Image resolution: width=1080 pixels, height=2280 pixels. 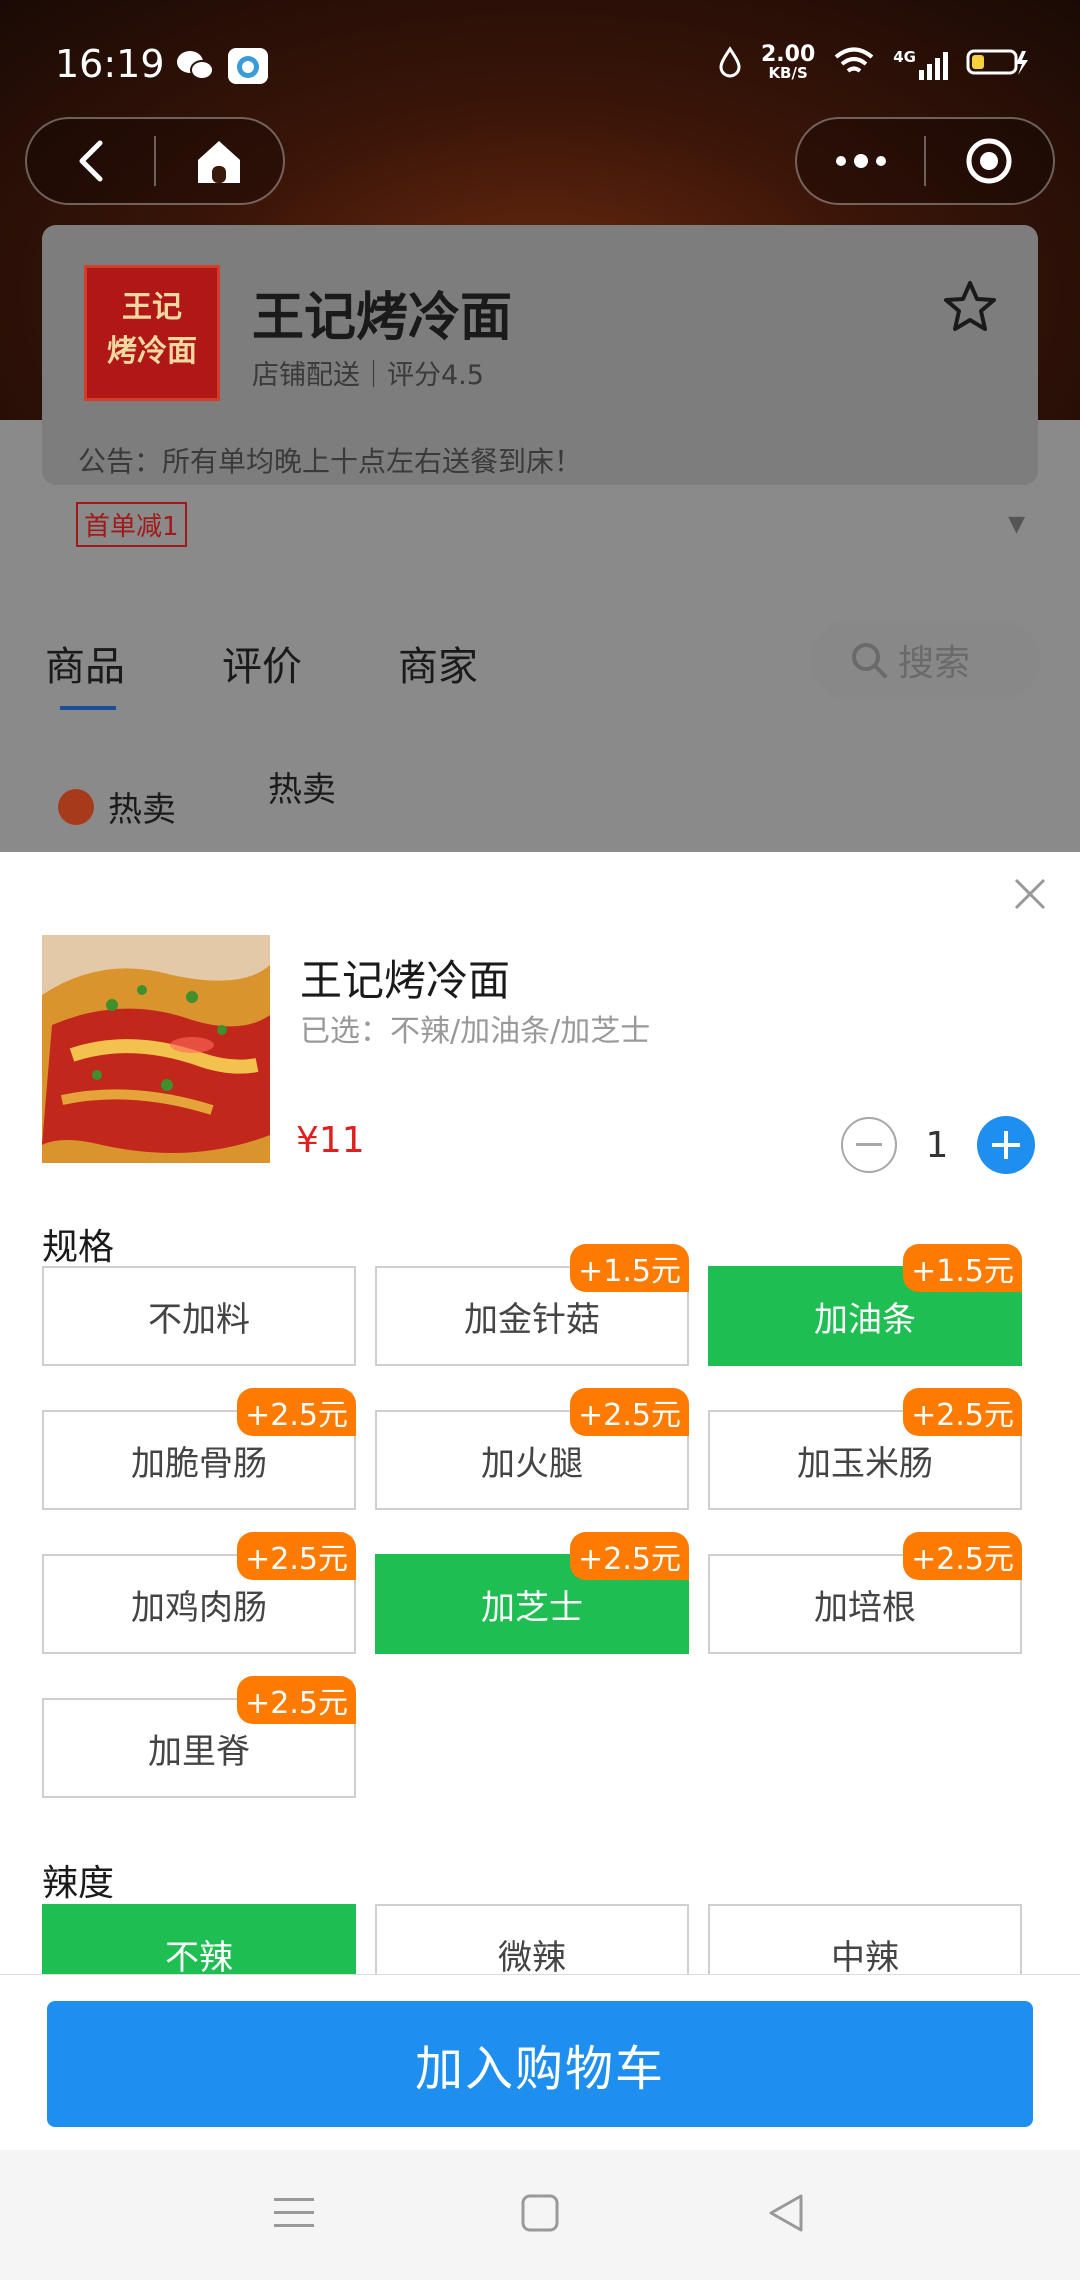 I want to click on spec-title: 规格, so click(x=78, y=1247).